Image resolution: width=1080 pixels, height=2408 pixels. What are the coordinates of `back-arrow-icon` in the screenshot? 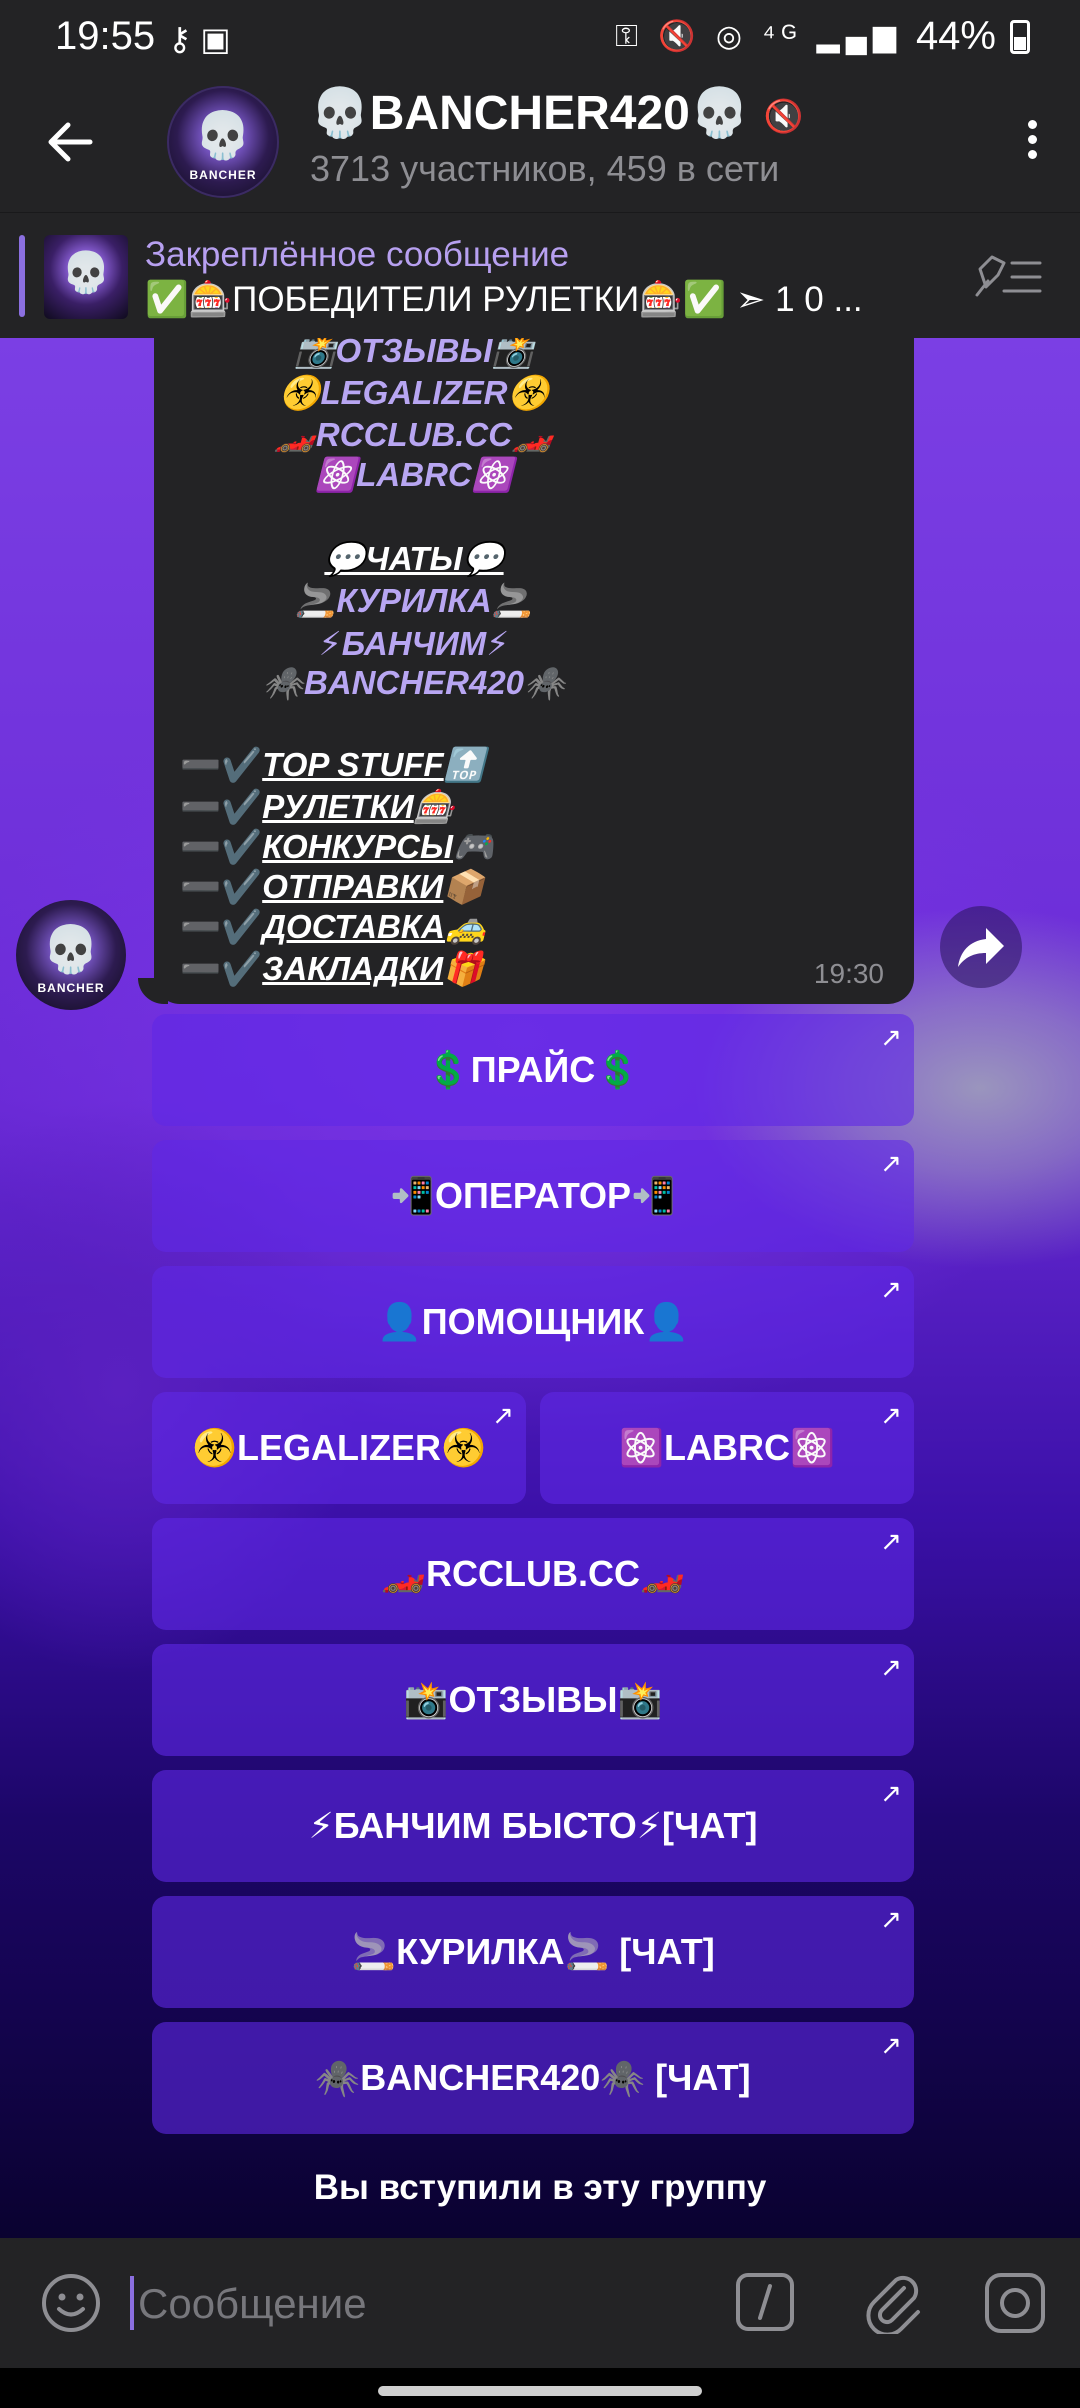 It's located at (70, 142).